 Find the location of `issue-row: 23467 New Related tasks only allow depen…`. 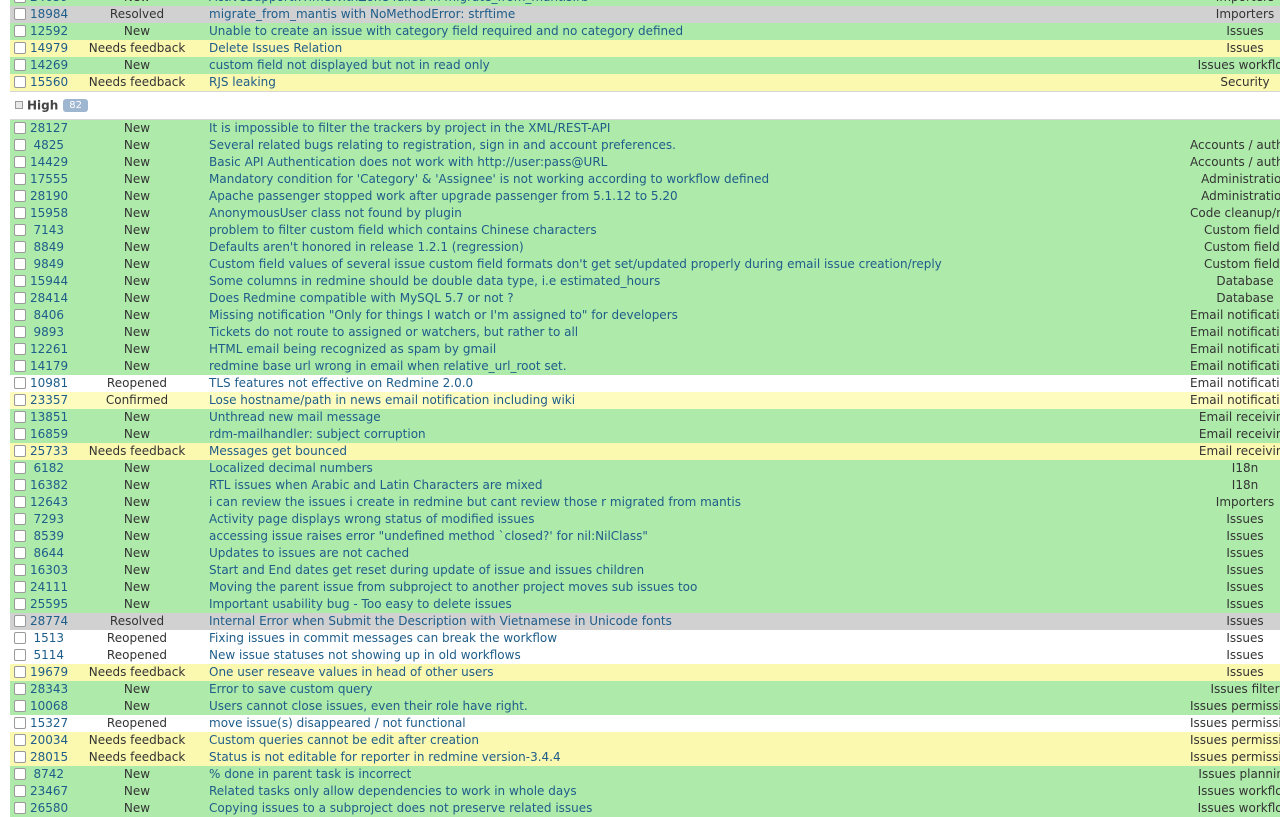

issue-row: 23467 New Related tasks only allow depen… is located at coordinates (645, 791).